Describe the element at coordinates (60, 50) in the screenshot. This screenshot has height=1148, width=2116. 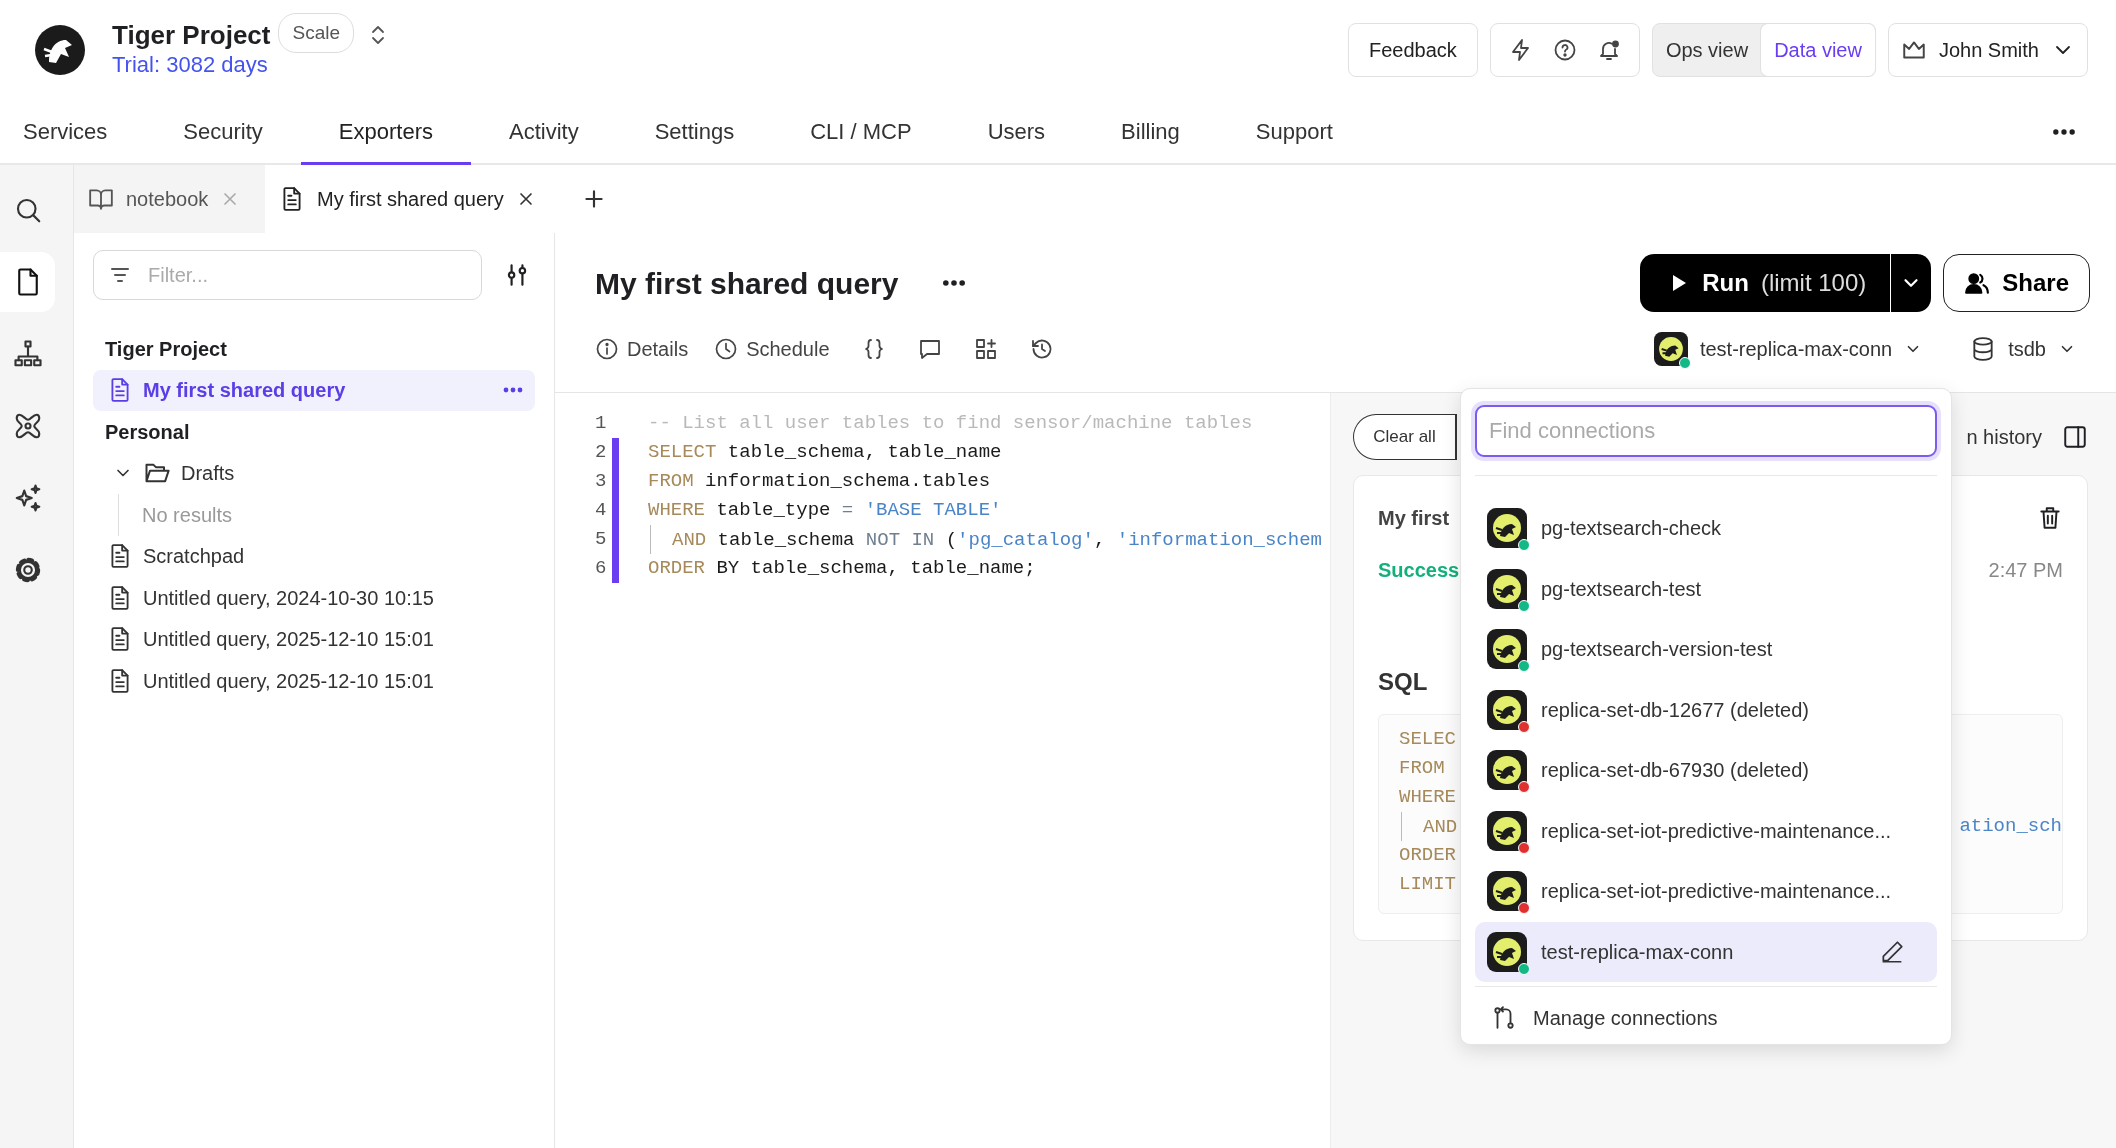
I see `logo-icon` at that location.